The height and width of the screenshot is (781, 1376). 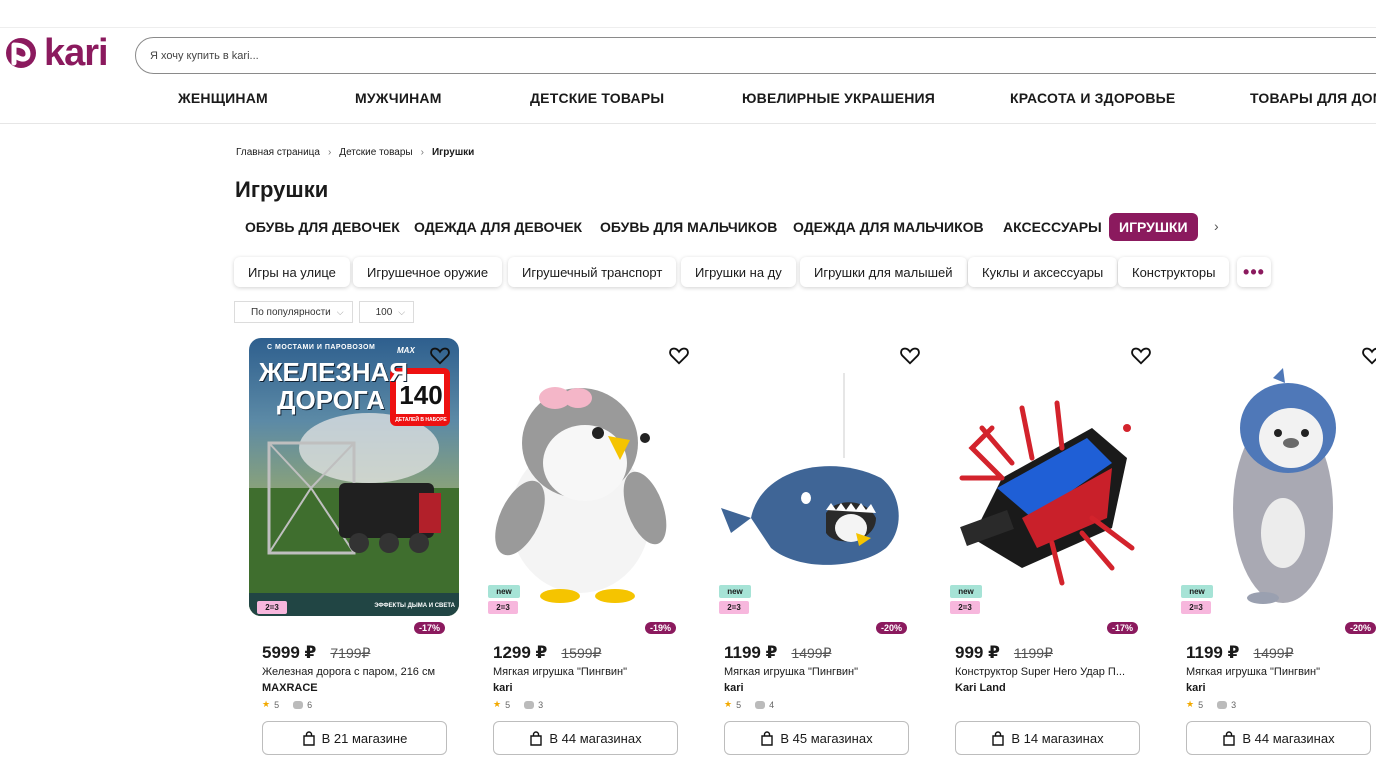 I want to click on nav-item-home: ТОВАРЫ ДЛЯ ДОМА, so click(x=1313, y=98).